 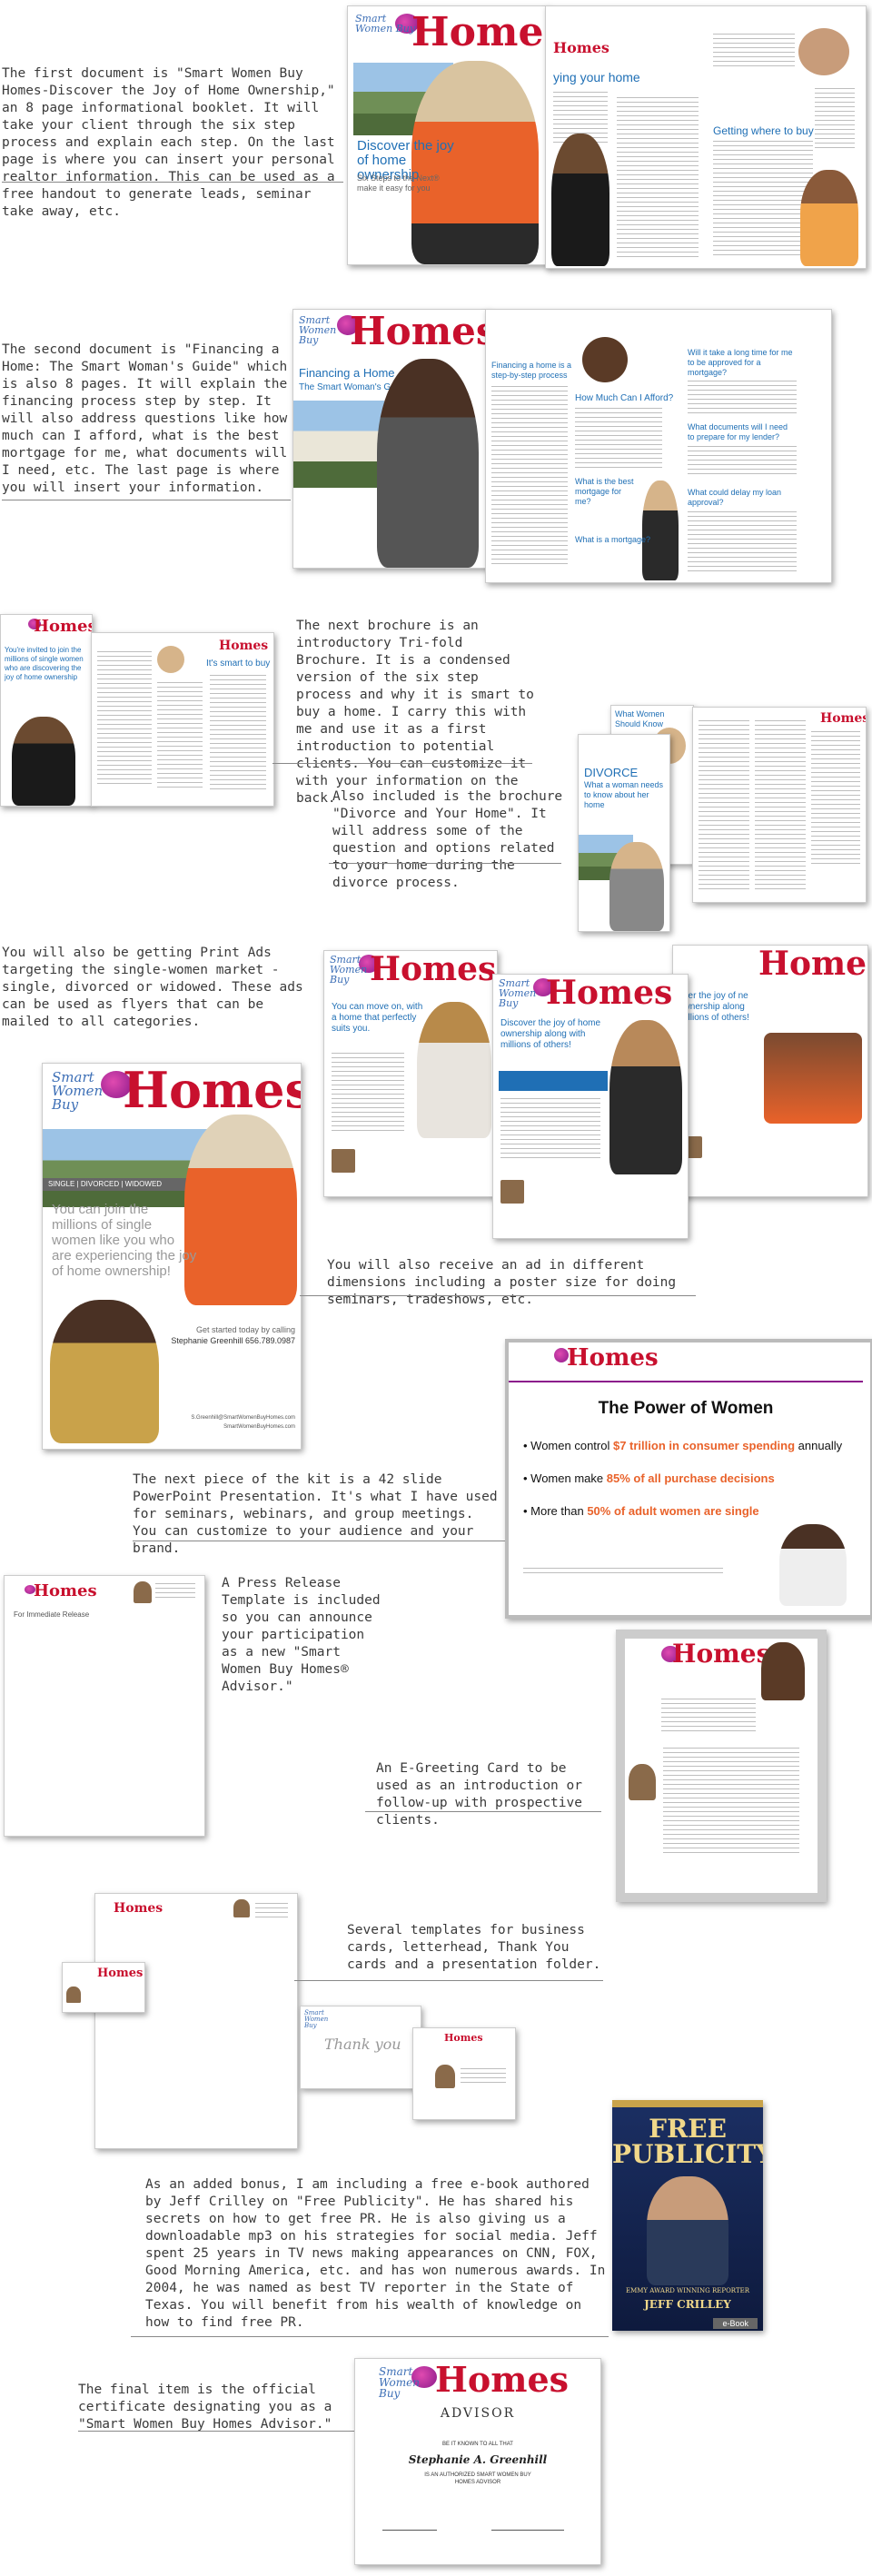 I want to click on thank-you-card: Smart Women Buy Thank you, so click(x=360, y=2047).